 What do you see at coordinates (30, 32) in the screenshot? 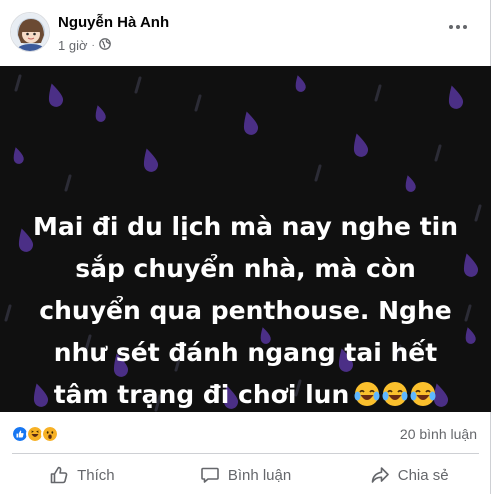
I see `avatar` at bounding box center [30, 32].